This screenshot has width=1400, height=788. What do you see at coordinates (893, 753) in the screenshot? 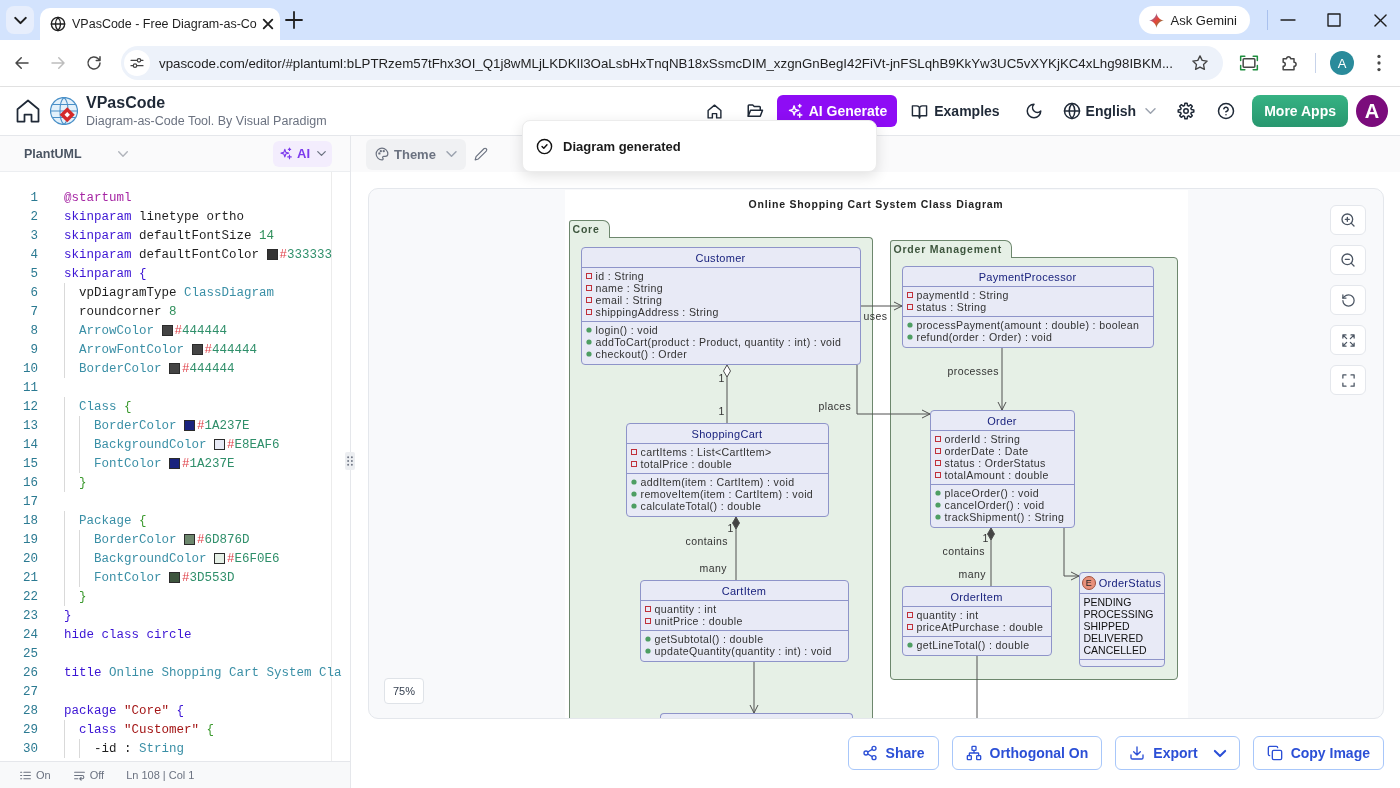
I see `share-button: Share` at bounding box center [893, 753].